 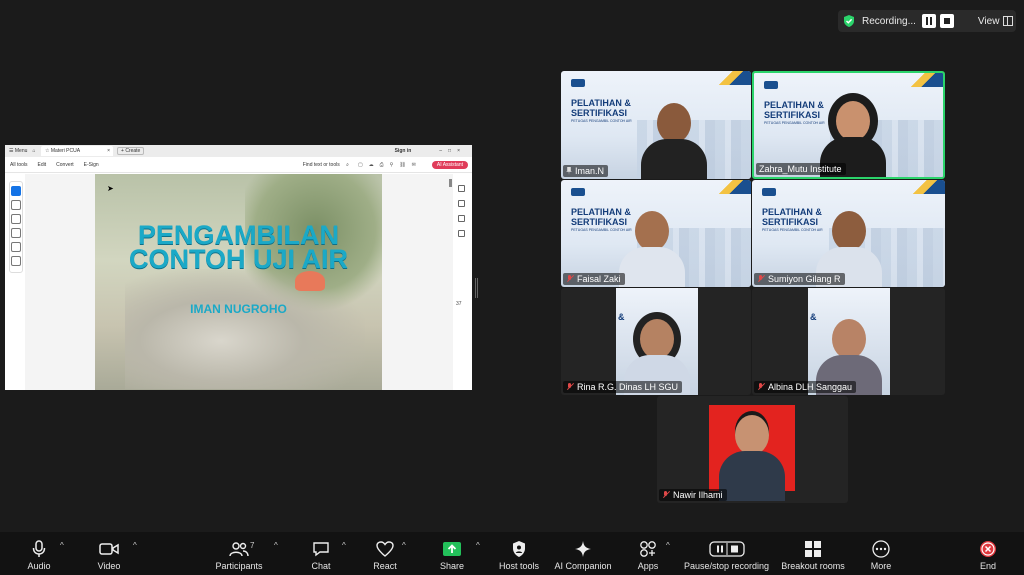 I want to click on create-button: + Create, so click(x=131, y=151).